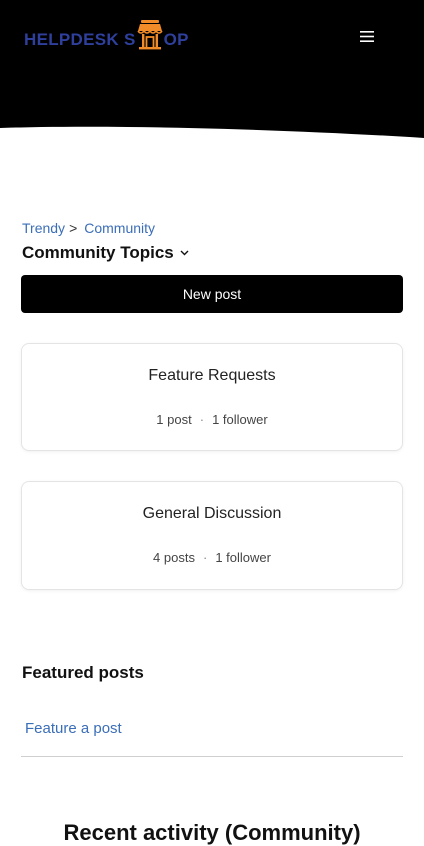 The image size is (424, 846). What do you see at coordinates (119, 228) in the screenshot?
I see `breadcrumb-item-community: Community` at bounding box center [119, 228].